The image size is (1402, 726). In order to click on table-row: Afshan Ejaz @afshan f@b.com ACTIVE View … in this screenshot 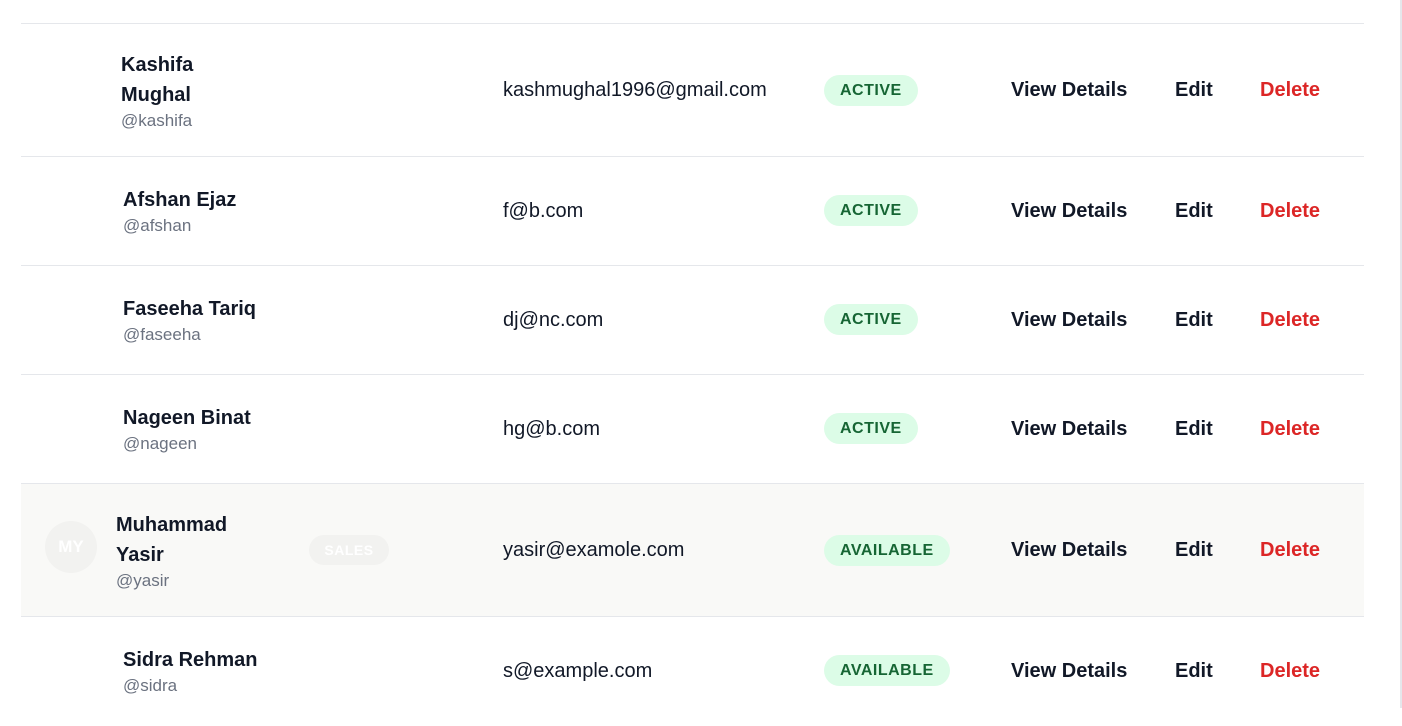, I will do `click(692, 211)`.